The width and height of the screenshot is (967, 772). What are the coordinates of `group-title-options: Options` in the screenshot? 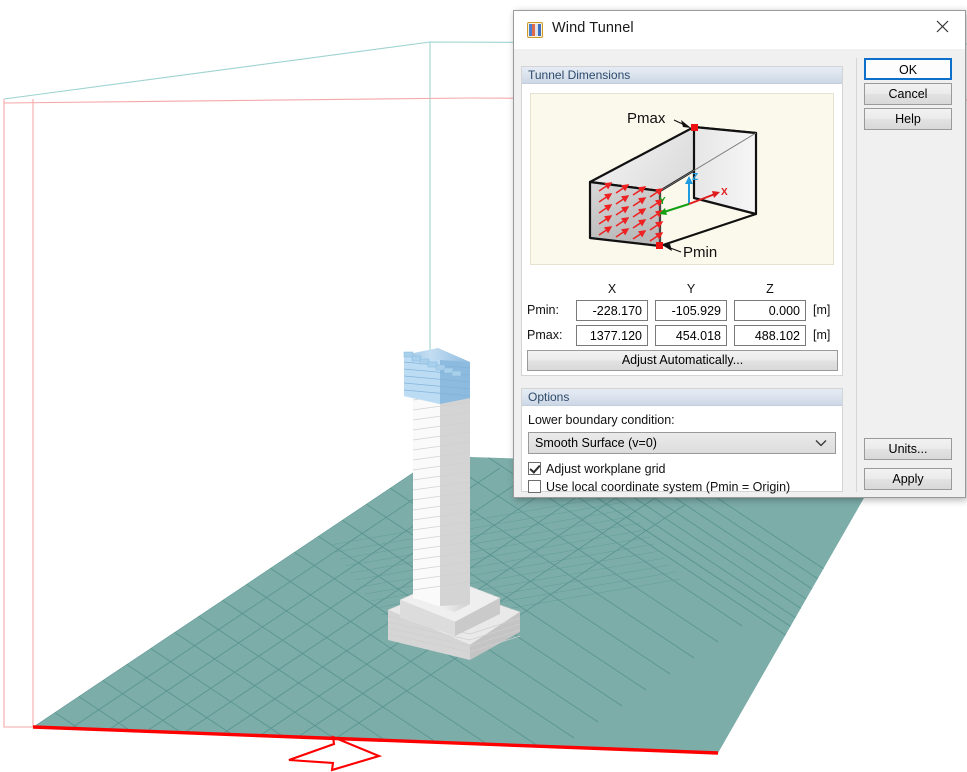 It's located at (682, 397).